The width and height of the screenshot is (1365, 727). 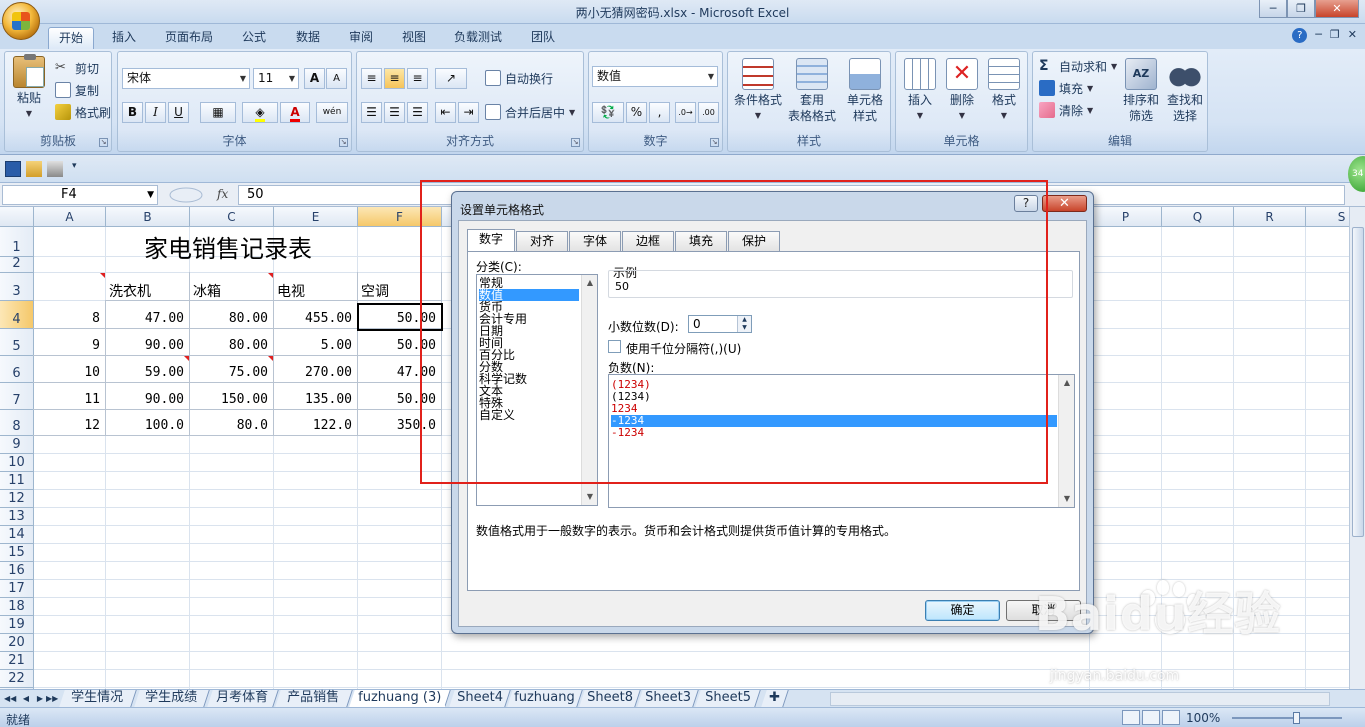 What do you see at coordinates (148, 217) in the screenshot?
I see `column-header-b: B` at bounding box center [148, 217].